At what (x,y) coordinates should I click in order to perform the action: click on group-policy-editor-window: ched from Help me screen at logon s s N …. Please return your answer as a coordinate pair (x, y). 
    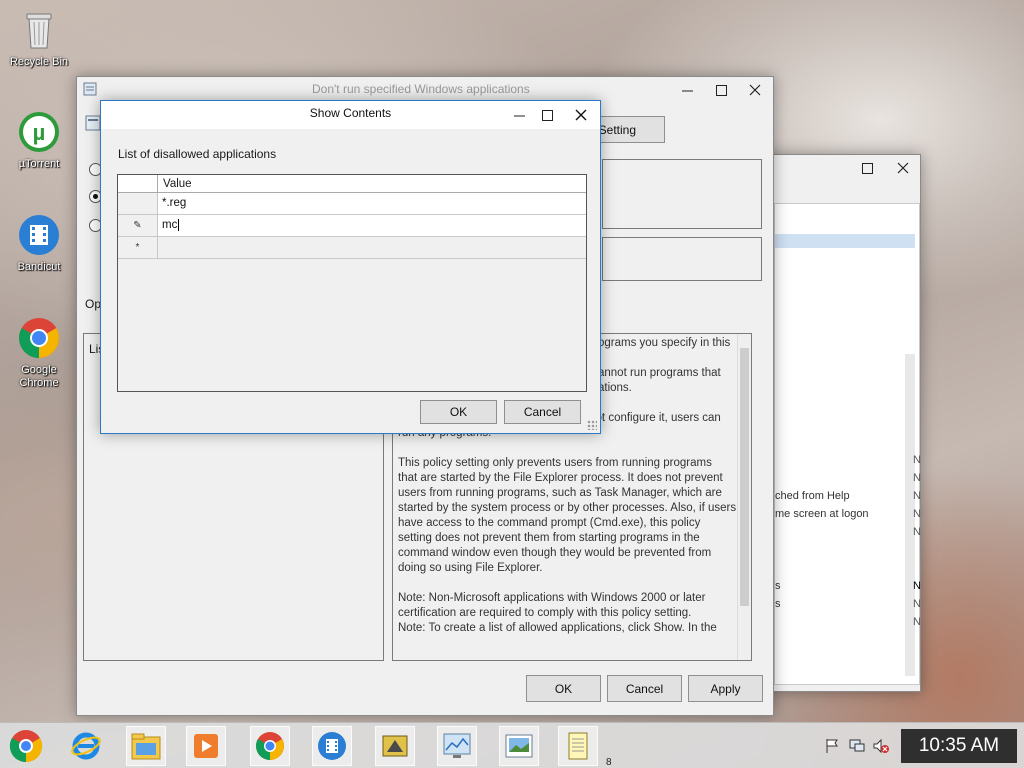
    Looking at the image, I should click on (838, 423).